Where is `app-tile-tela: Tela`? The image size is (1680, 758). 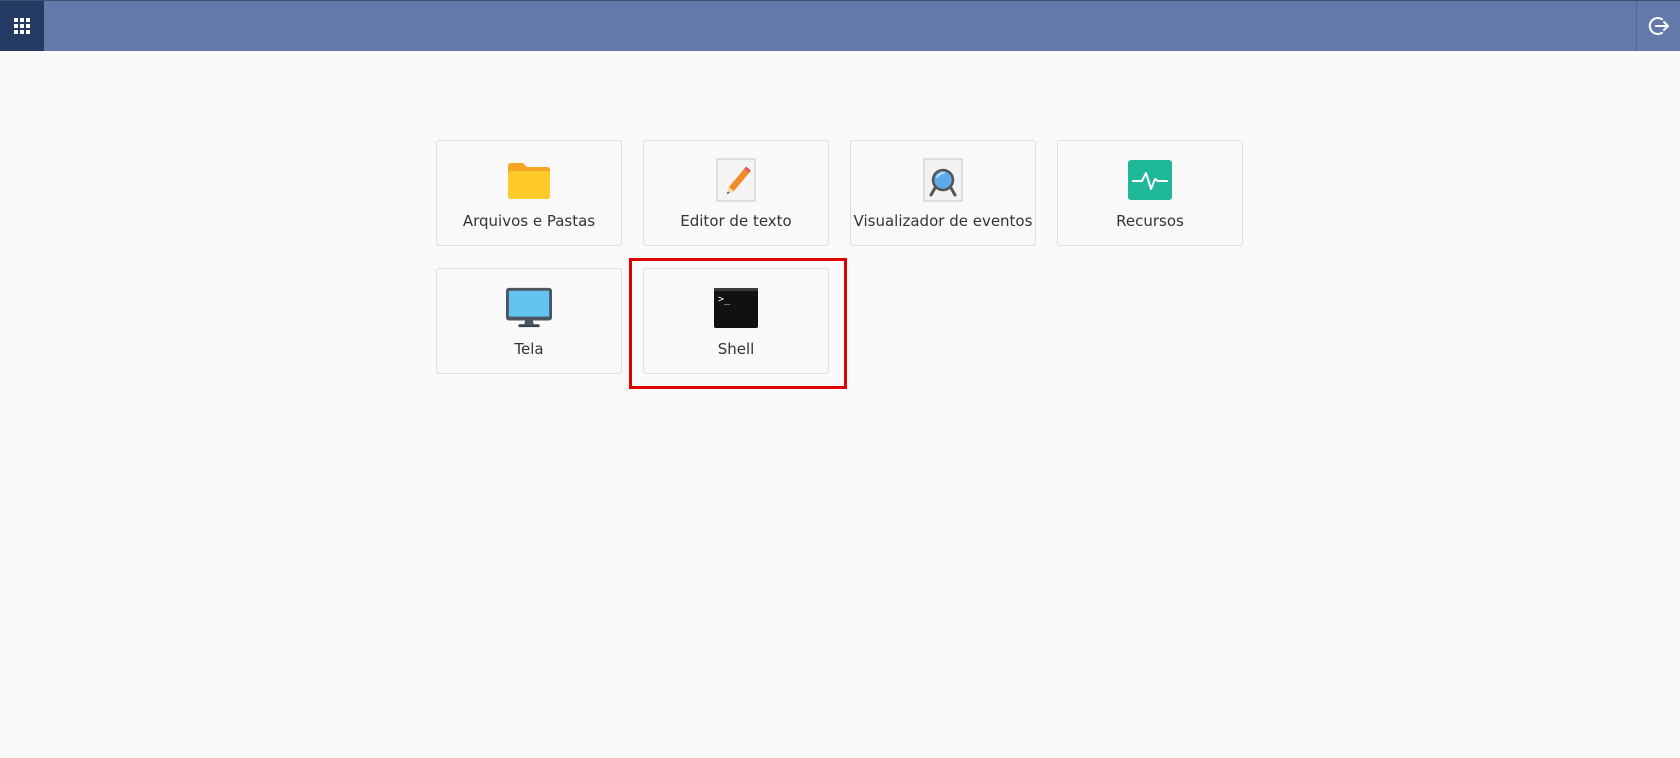 app-tile-tela: Tela is located at coordinates (529, 321).